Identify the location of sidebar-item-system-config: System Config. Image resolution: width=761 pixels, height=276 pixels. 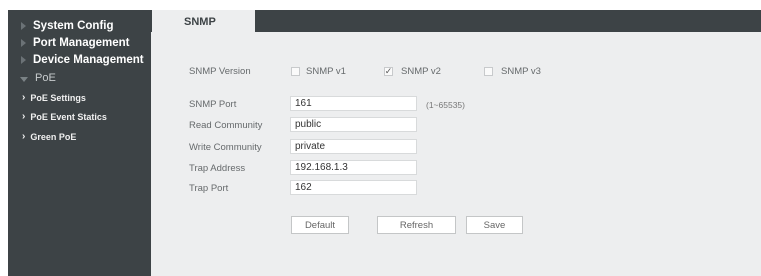
(61, 26).